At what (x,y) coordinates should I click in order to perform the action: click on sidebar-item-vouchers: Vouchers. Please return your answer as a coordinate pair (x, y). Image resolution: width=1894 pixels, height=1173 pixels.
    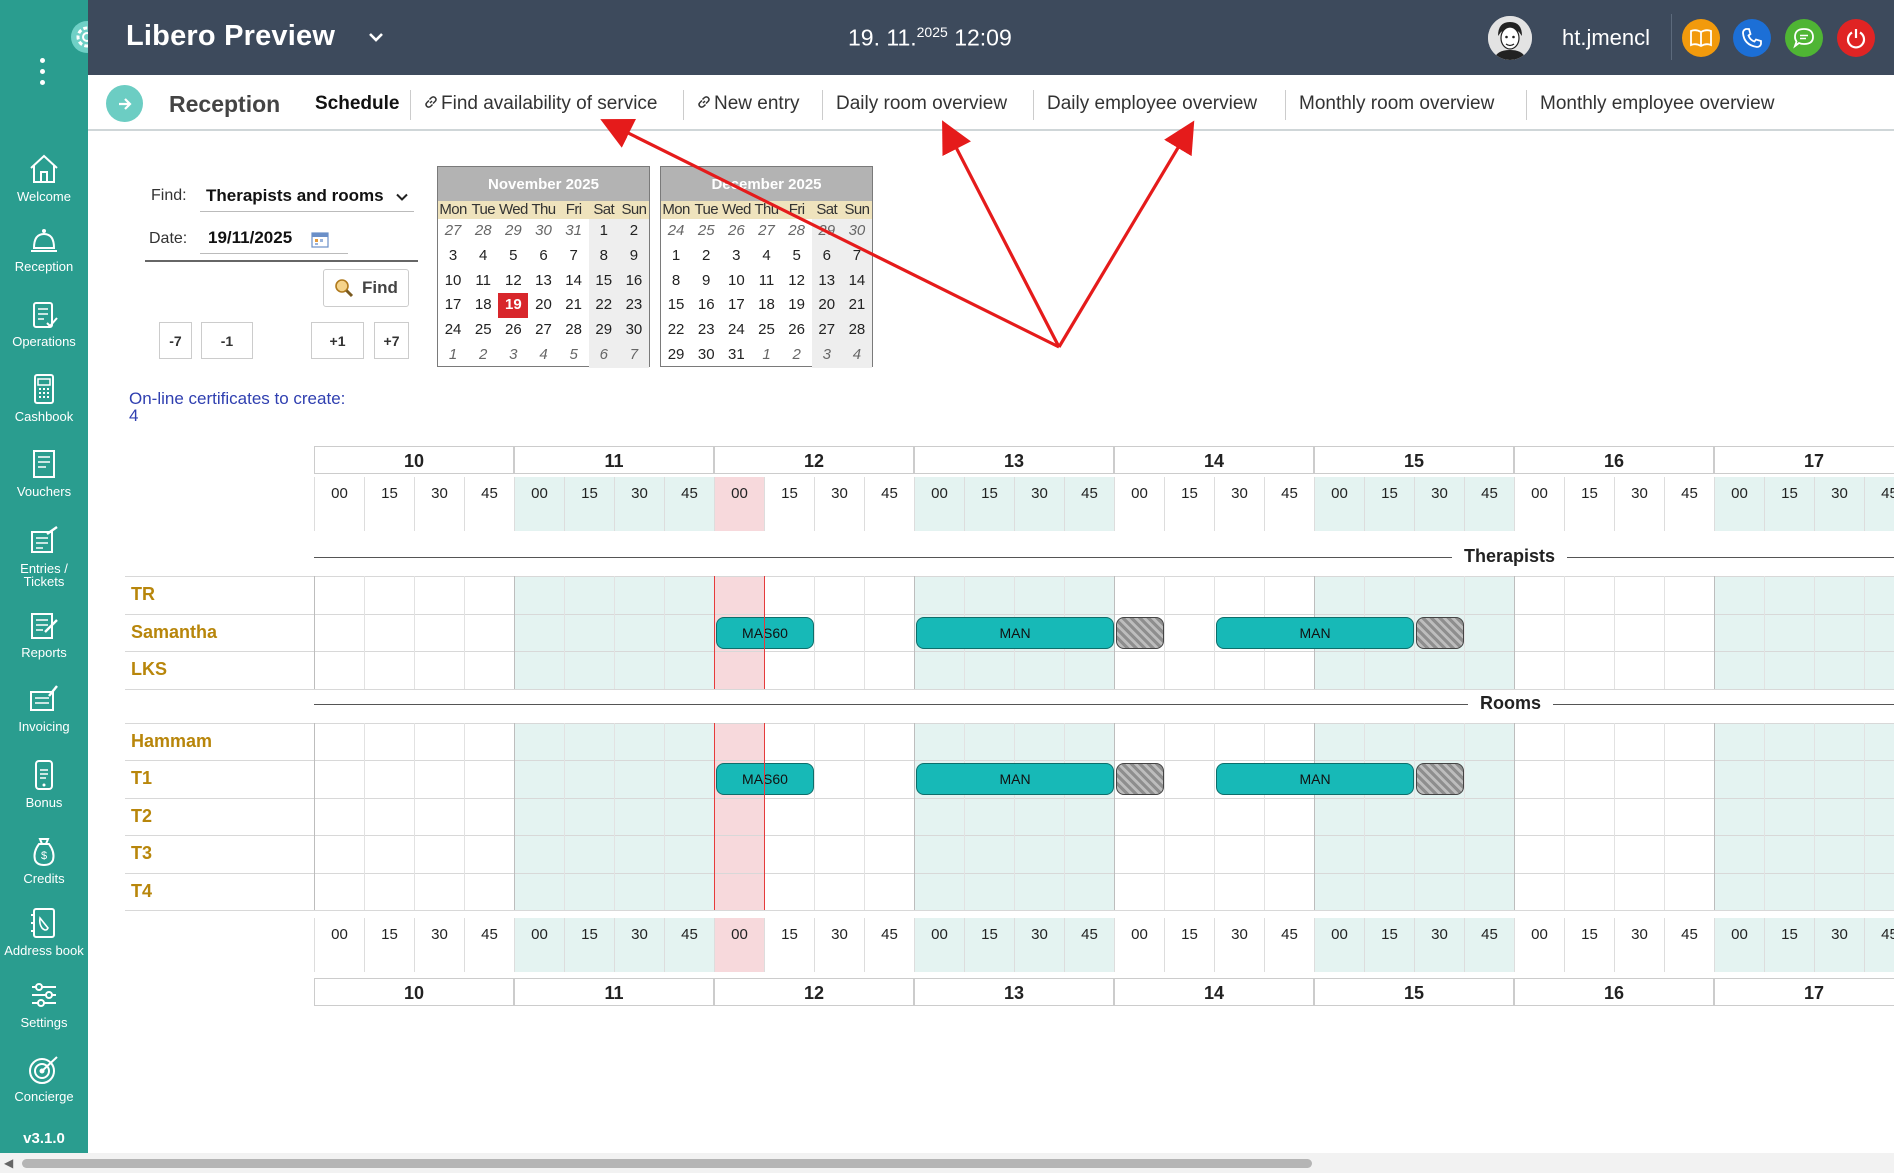
    Looking at the image, I should click on (44, 472).